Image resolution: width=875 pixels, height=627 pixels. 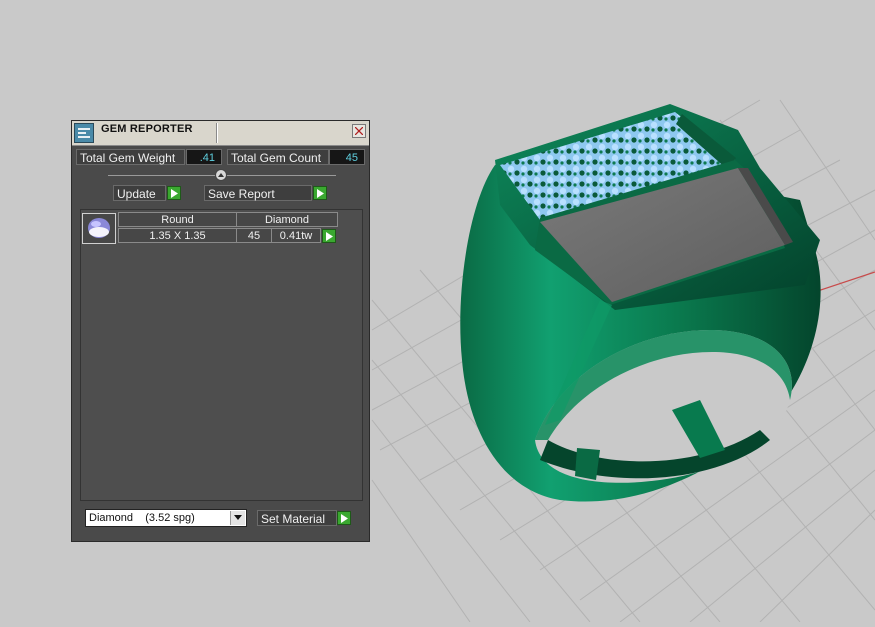 I want to click on slider-handle-icon, so click(x=221, y=175).